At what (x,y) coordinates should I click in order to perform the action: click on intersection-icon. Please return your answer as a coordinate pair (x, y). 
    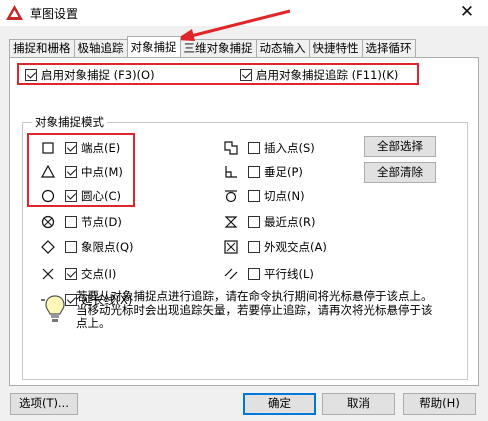
    Looking at the image, I should click on (48, 274).